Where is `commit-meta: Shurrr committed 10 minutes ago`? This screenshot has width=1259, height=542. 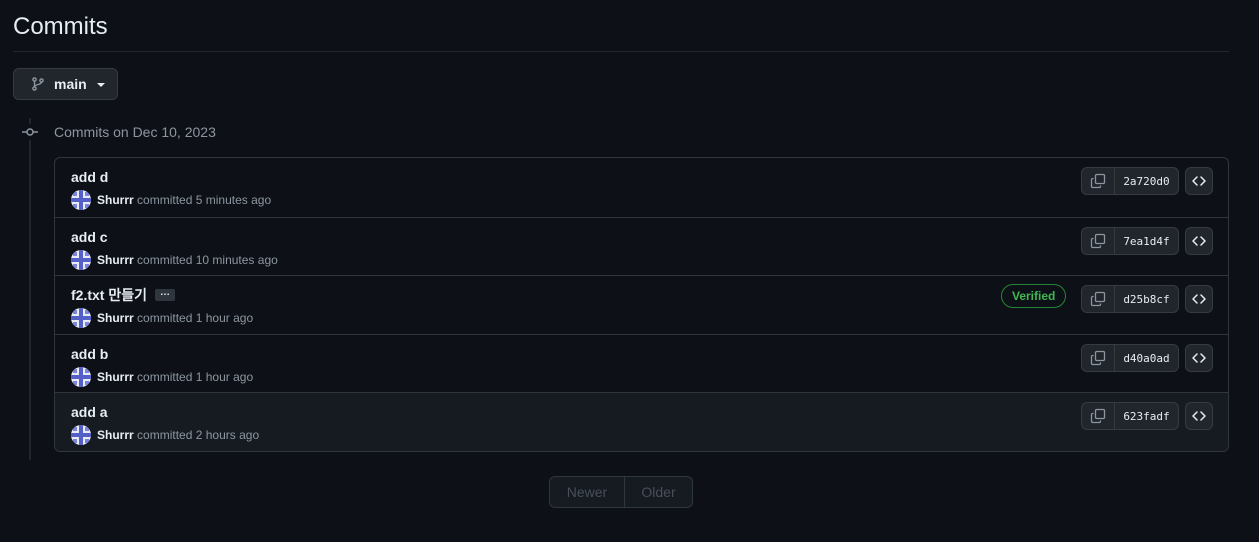 commit-meta: Shurrr committed 10 minutes ago is located at coordinates (174, 260).